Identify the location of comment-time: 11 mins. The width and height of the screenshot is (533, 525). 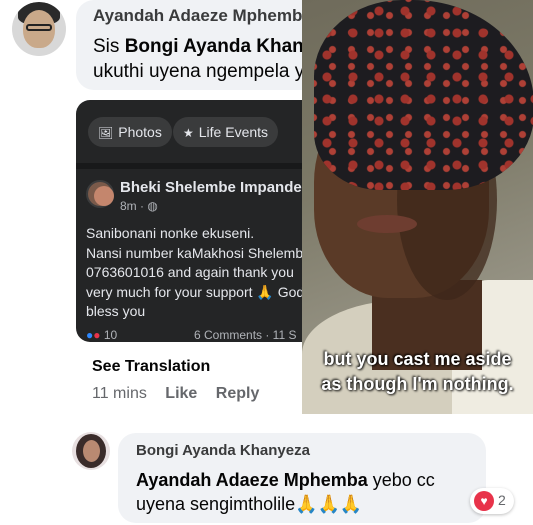
(119, 393).